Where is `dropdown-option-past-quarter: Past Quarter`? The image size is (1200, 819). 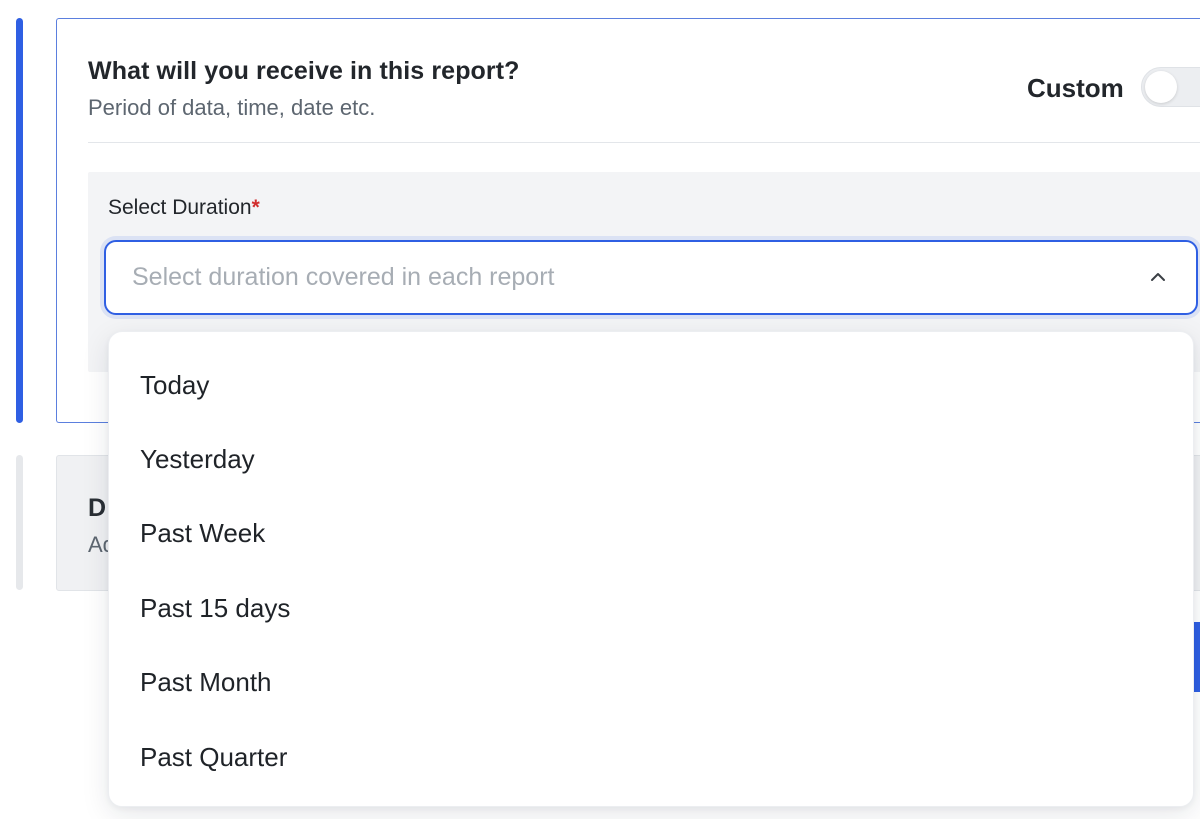 dropdown-option-past-quarter: Past Quarter is located at coordinates (651, 757).